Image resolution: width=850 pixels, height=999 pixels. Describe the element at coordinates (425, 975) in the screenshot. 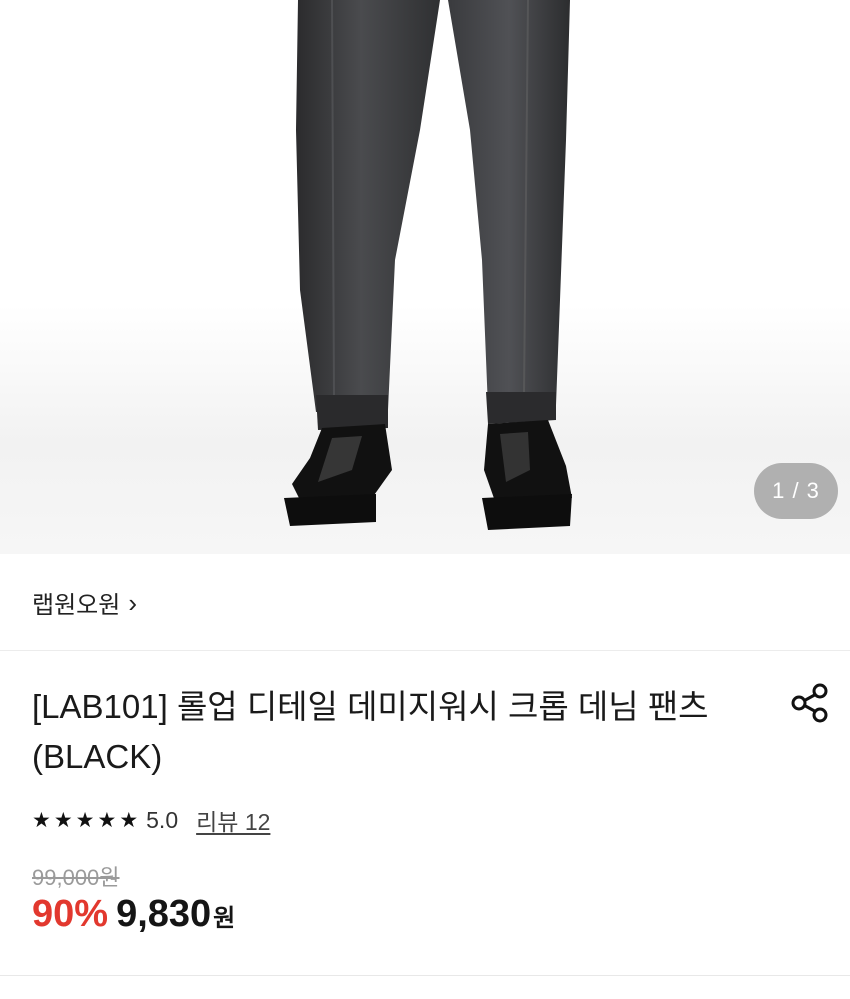

I see `section-divider` at that location.